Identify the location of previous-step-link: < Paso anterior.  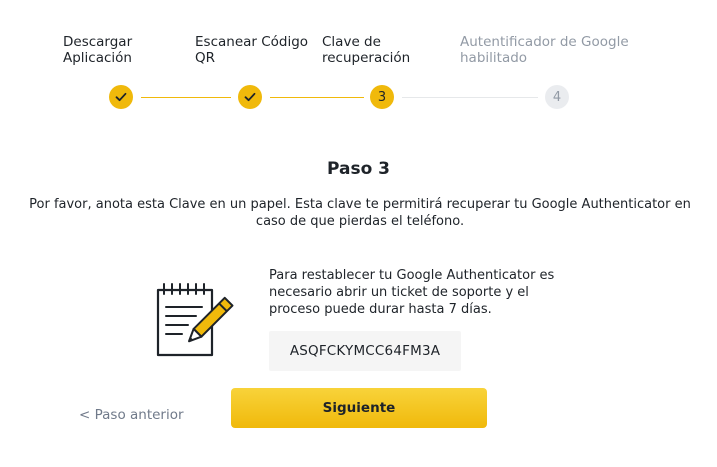
(131, 415).